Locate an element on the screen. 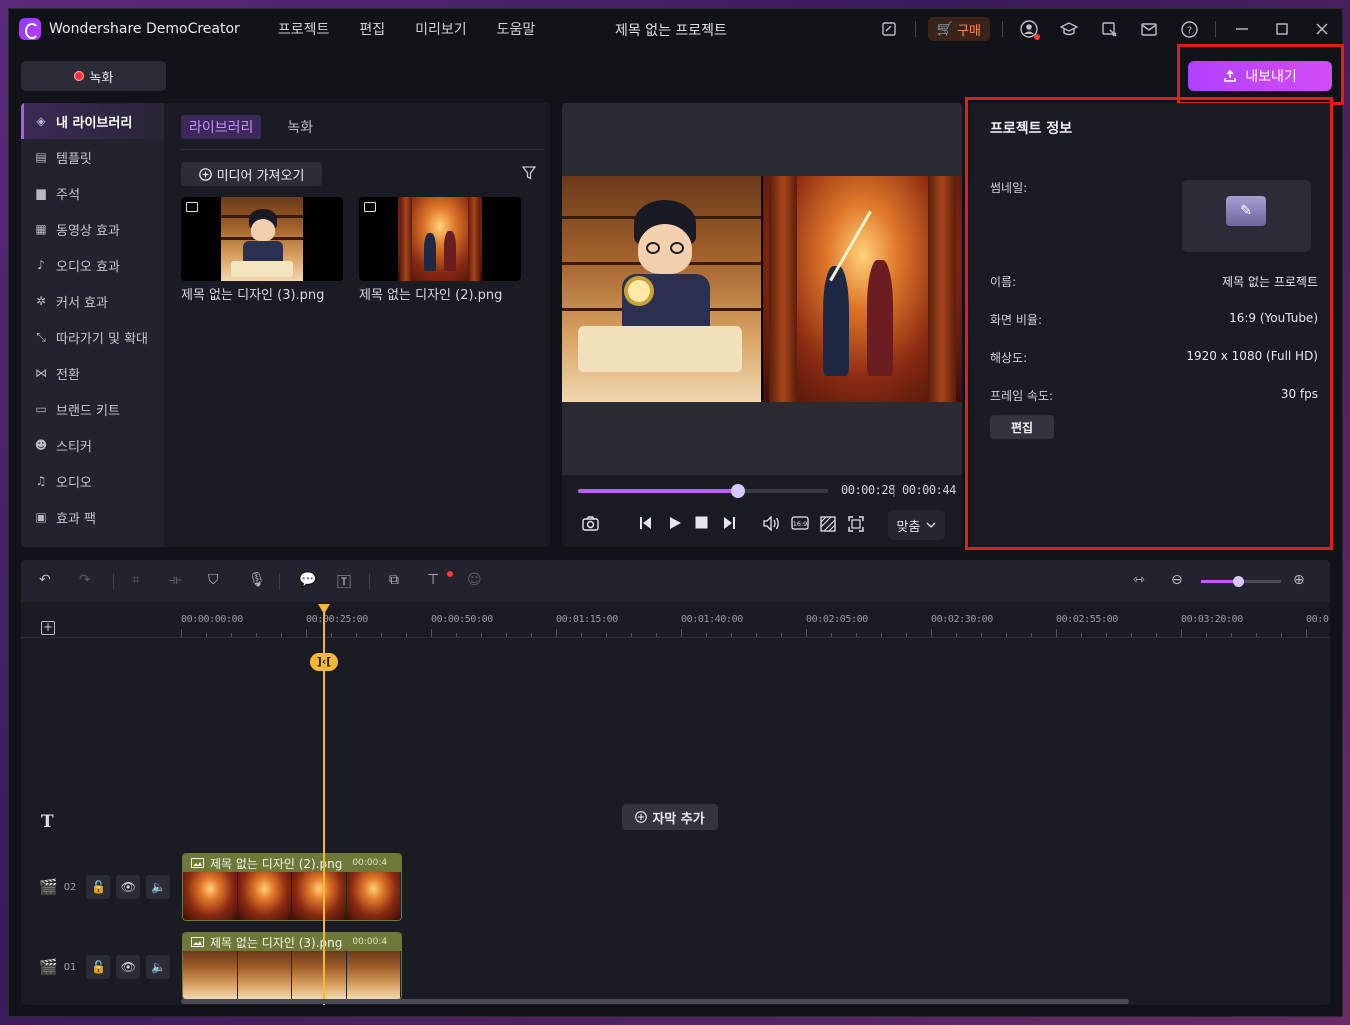 The height and width of the screenshot is (1025, 1350). media-item: 제목 없는 디자인 (2).png is located at coordinates (440, 250).